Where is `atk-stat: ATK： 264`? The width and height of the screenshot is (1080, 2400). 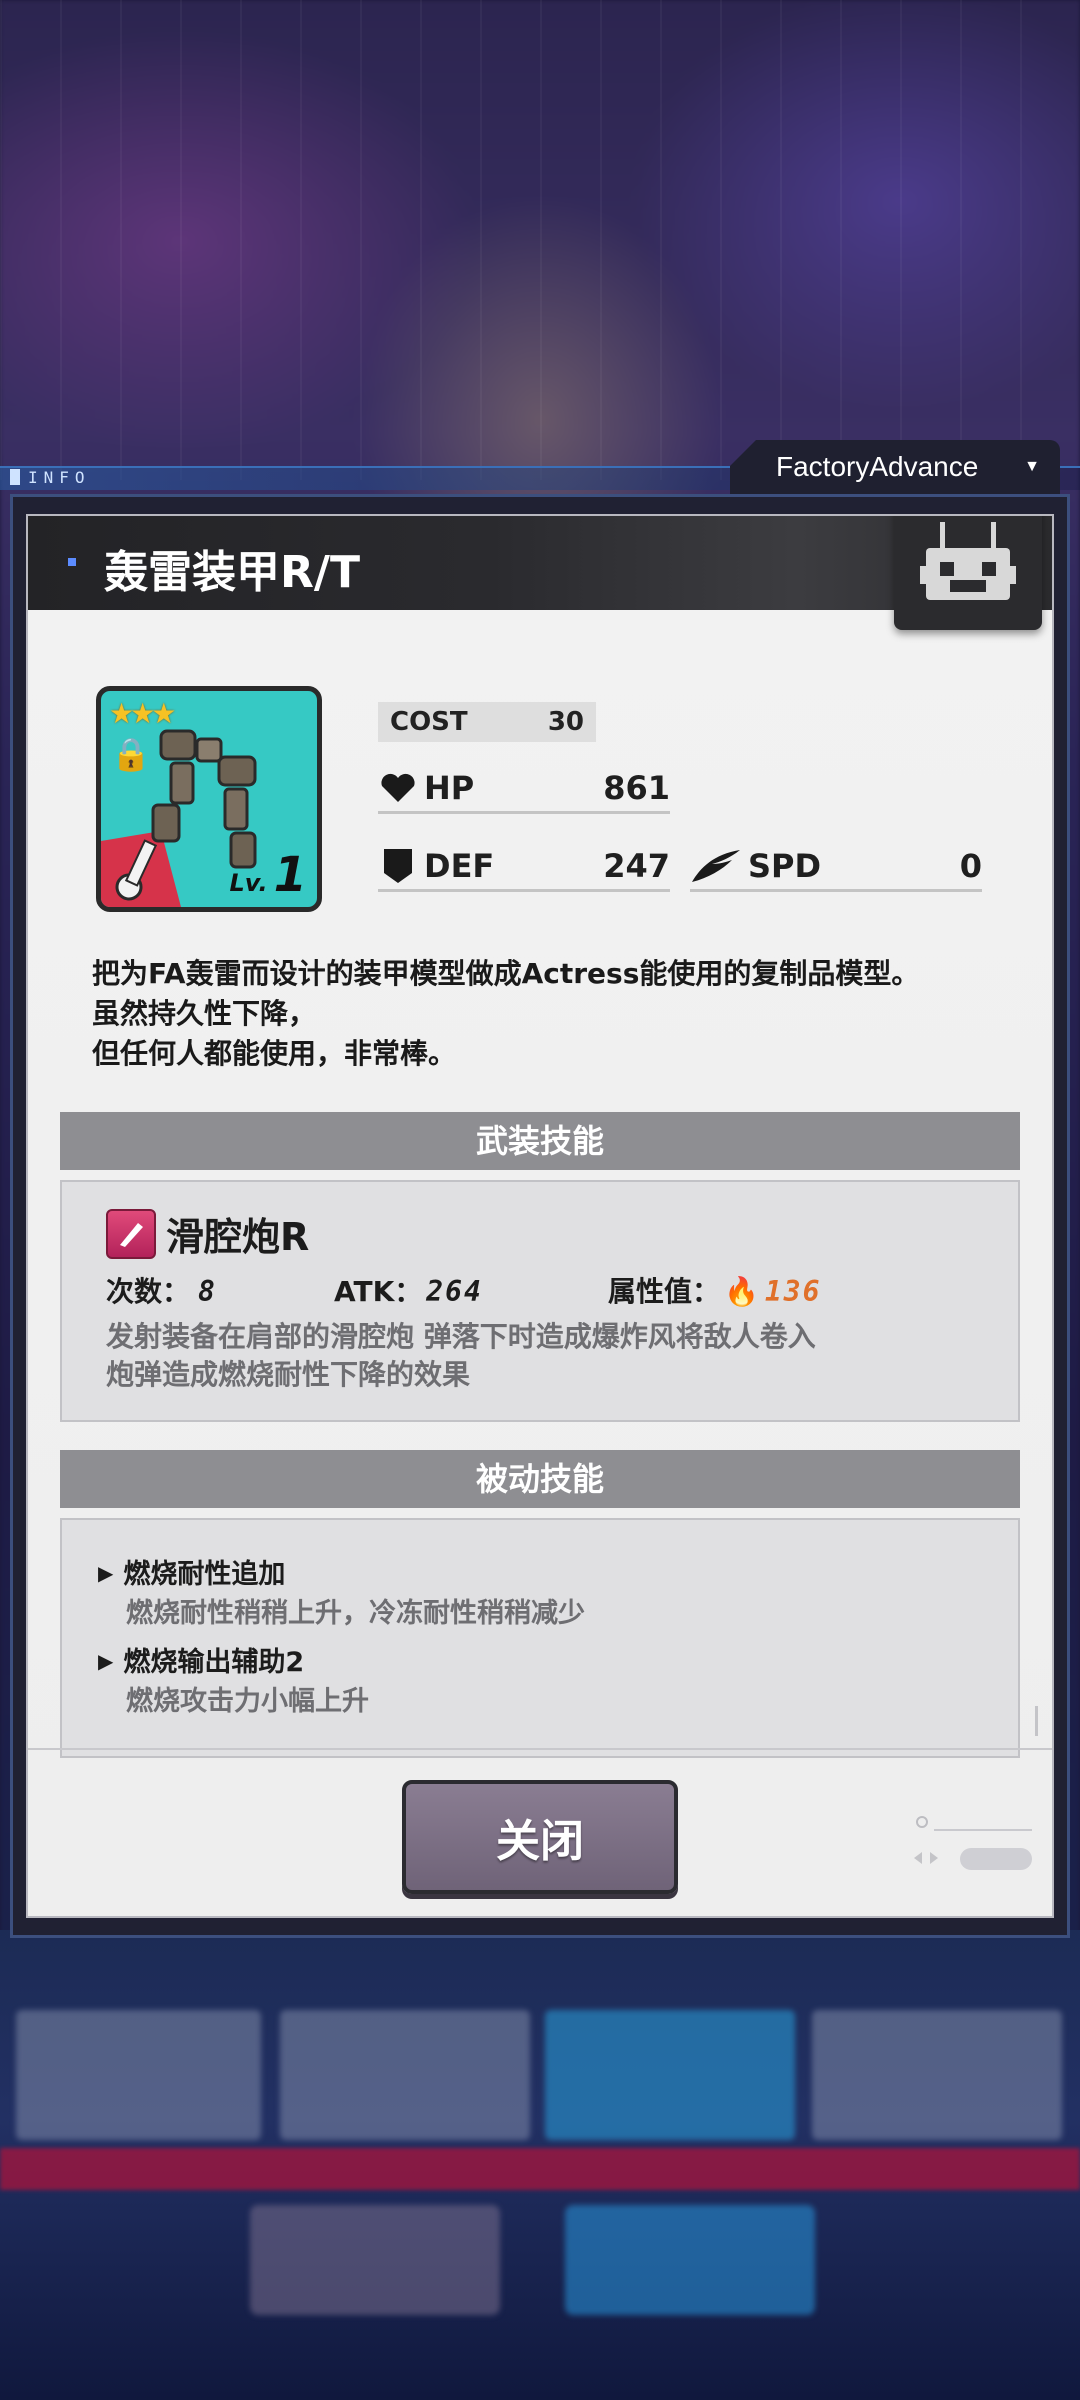
atk-stat: ATK： 264 is located at coordinates (408, 1291).